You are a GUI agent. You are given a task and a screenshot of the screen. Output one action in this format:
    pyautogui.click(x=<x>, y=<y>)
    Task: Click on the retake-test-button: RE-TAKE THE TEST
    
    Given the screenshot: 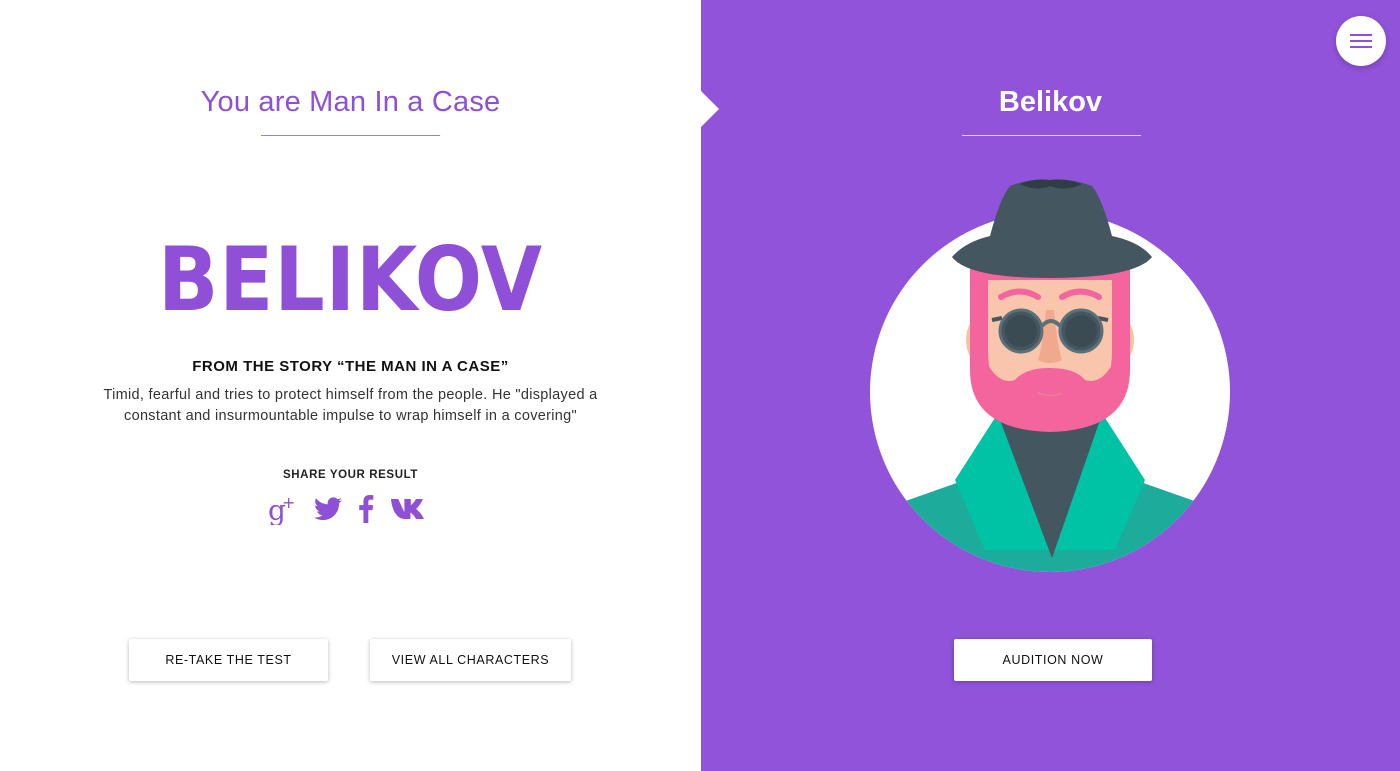 What is the action you would take?
    pyautogui.click(x=228, y=660)
    